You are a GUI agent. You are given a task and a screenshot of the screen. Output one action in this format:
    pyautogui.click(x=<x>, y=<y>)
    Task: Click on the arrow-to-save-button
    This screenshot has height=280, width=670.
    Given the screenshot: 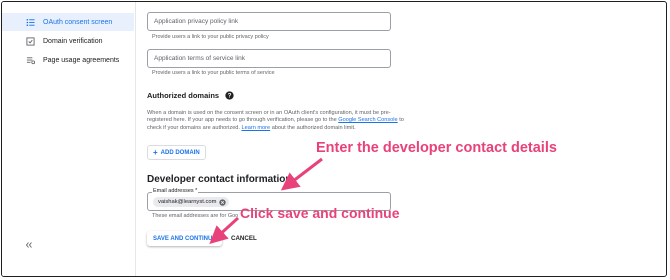 What is the action you would take?
    pyautogui.click(x=224, y=230)
    